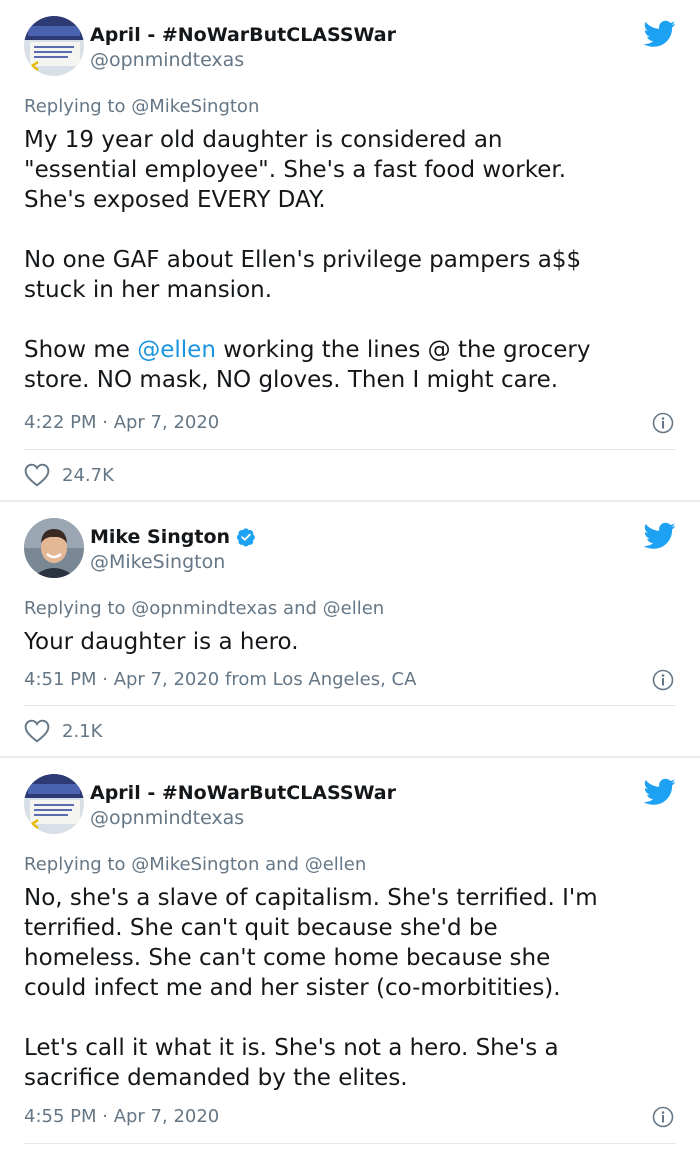 The width and height of the screenshot is (700, 1150). I want to click on text-line: sacrifice demanded by the elites., so click(216, 1078).